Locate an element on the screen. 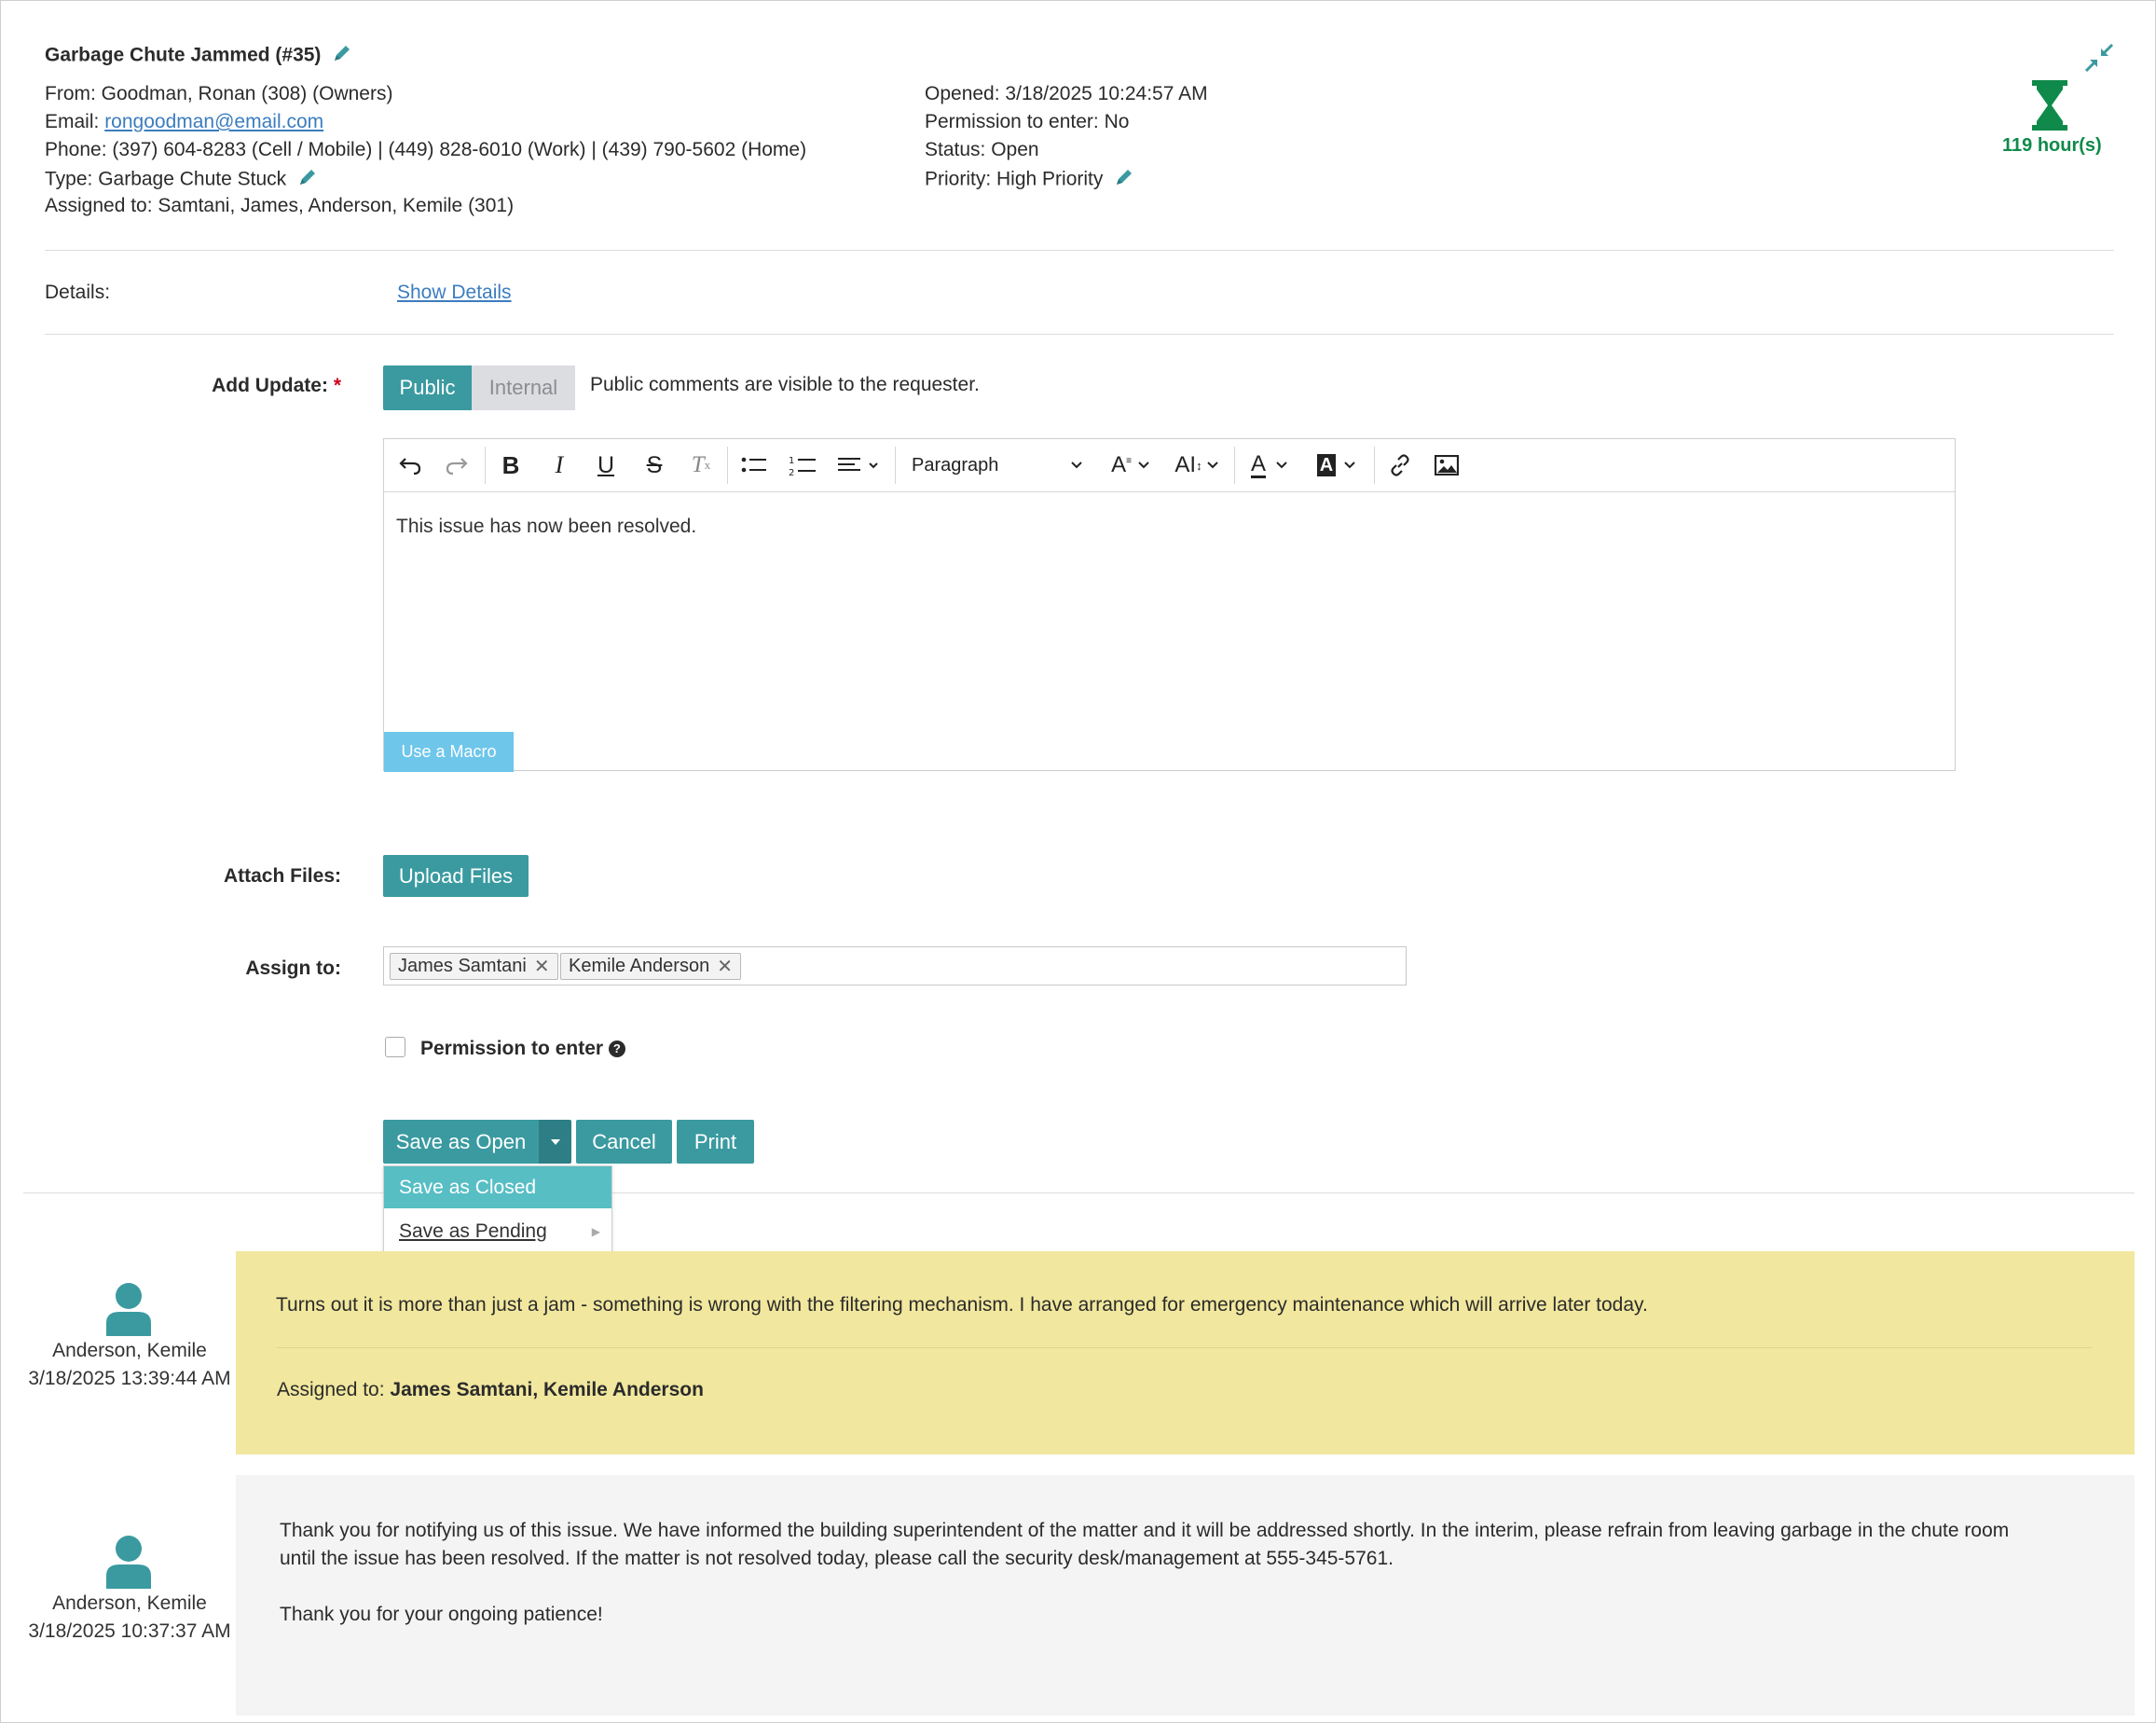  background-color-icon: A is located at coordinates (1337, 465).